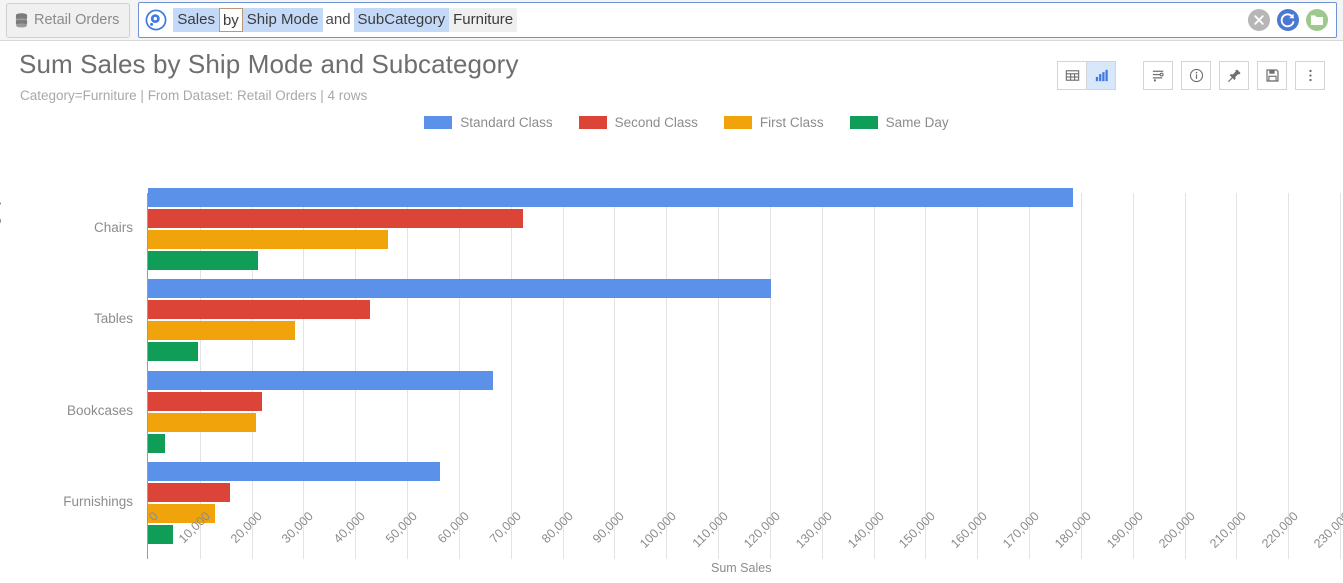 The image size is (1343, 583). What do you see at coordinates (506, 122) in the screenshot?
I see `legend-label: Standard Class` at bounding box center [506, 122].